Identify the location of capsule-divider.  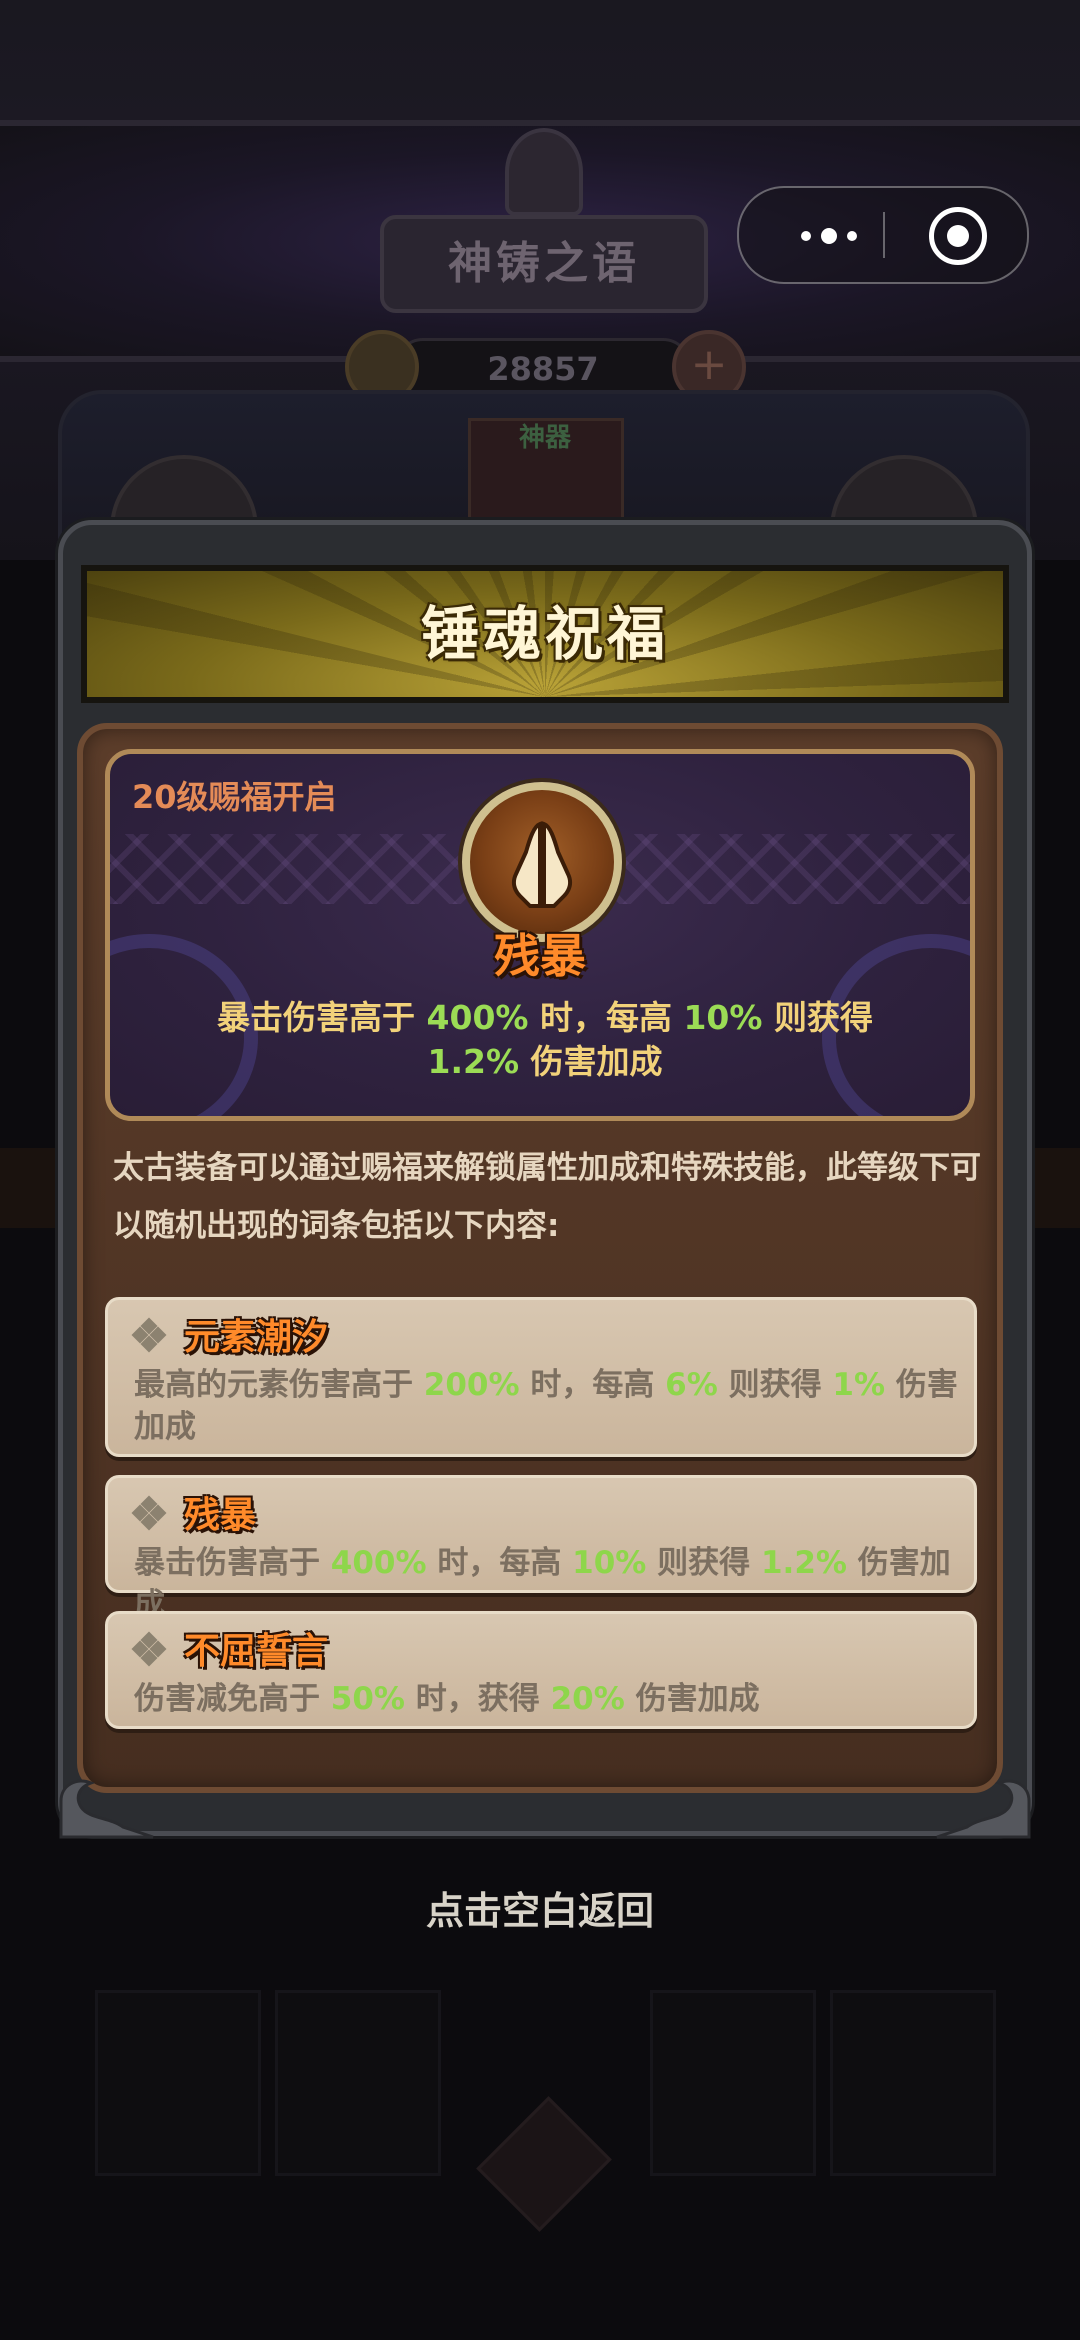
(884, 235).